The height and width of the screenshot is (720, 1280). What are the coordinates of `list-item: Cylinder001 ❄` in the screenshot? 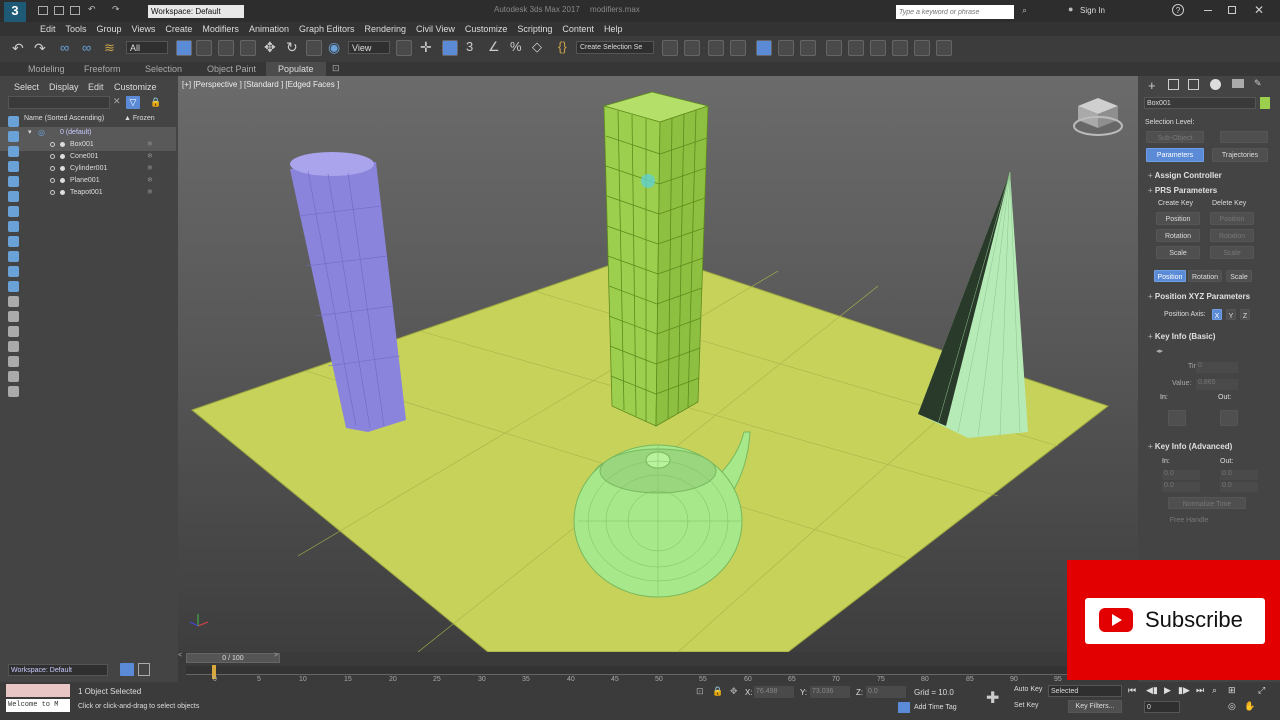 It's located at (88, 169).